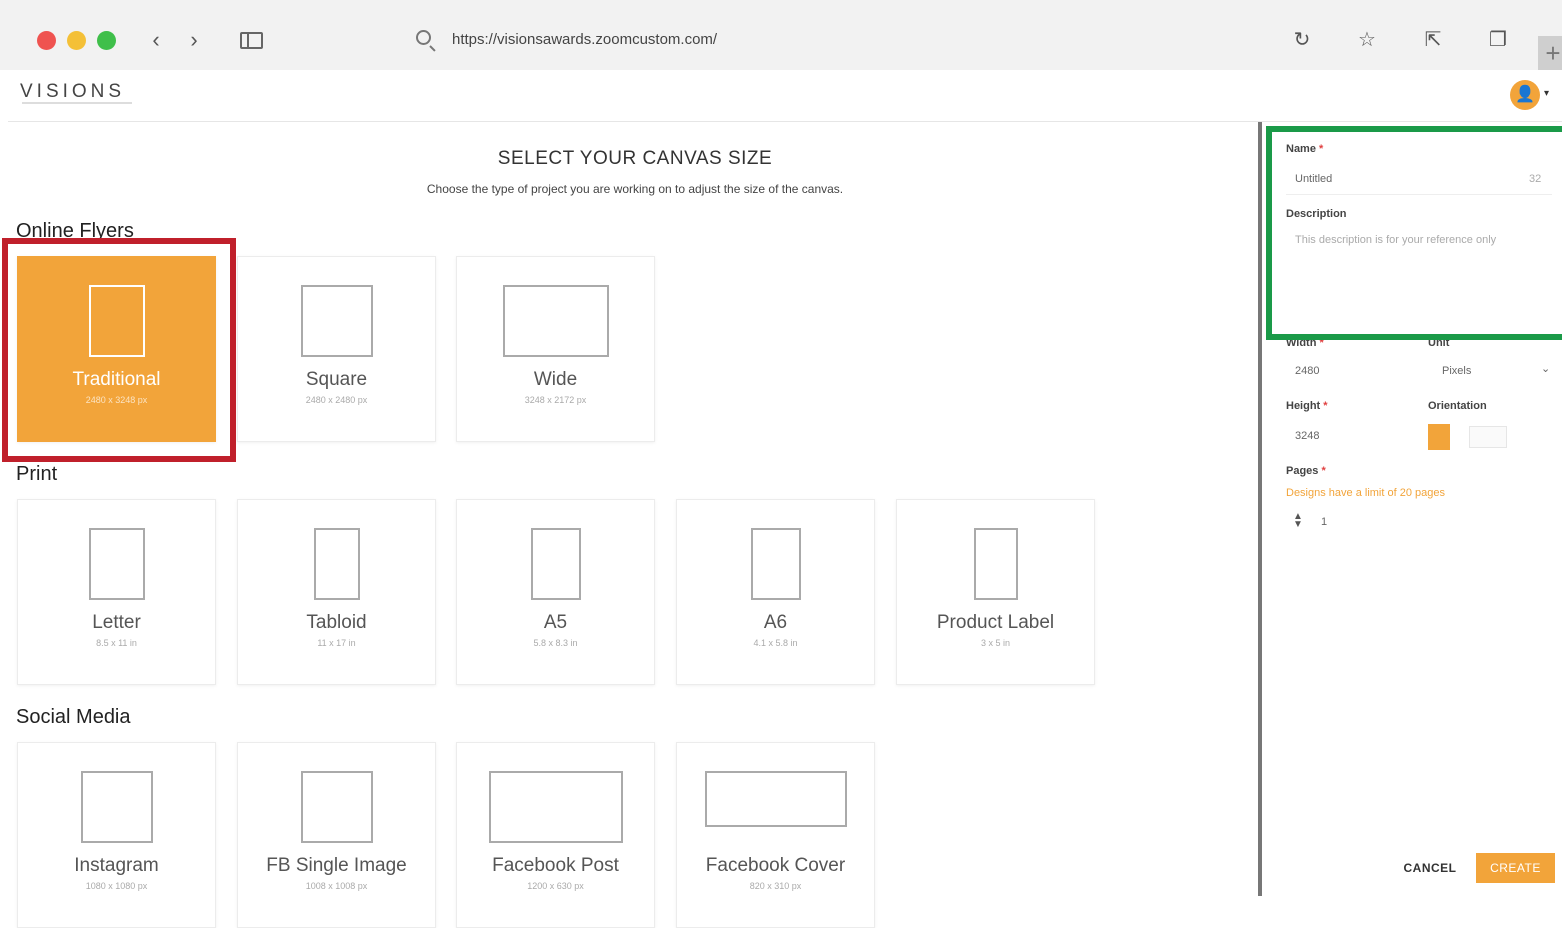  What do you see at coordinates (1306, 471) in the screenshot?
I see `pages-label: Pages *` at bounding box center [1306, 471].